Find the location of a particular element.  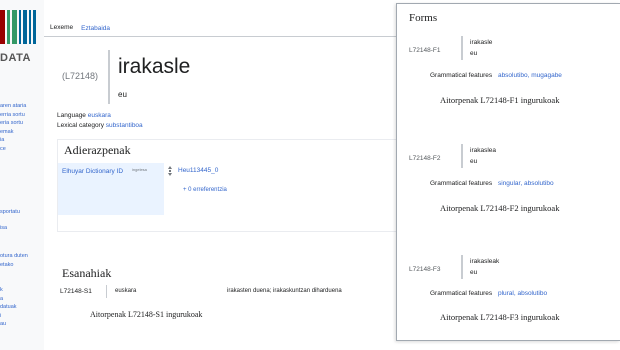

form-claims-heading: Aitorpenak L72148-F1 ingurukoak is located at coordinates (500, 100).